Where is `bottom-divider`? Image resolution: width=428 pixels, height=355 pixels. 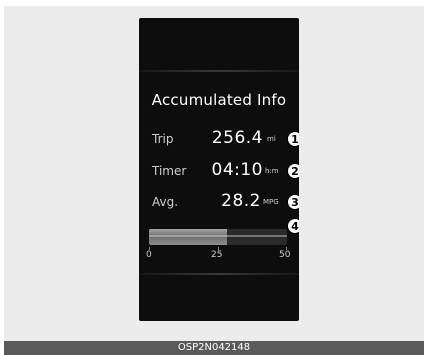
bottom-divider is located at coordinates (219, 274).